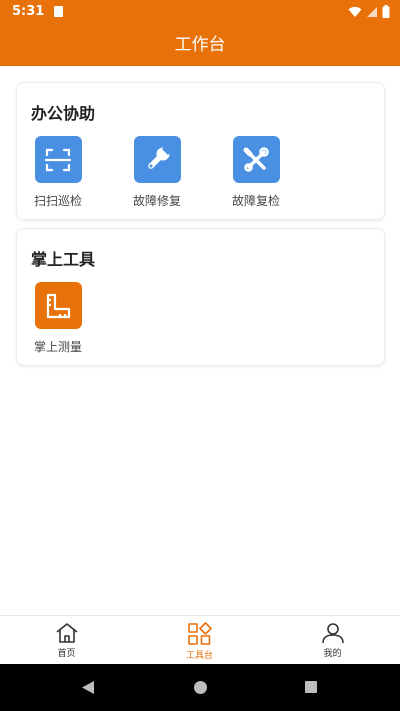 The image size is (400, 711). I want to click on tool-label: 掌上测量, so click(57, 347).